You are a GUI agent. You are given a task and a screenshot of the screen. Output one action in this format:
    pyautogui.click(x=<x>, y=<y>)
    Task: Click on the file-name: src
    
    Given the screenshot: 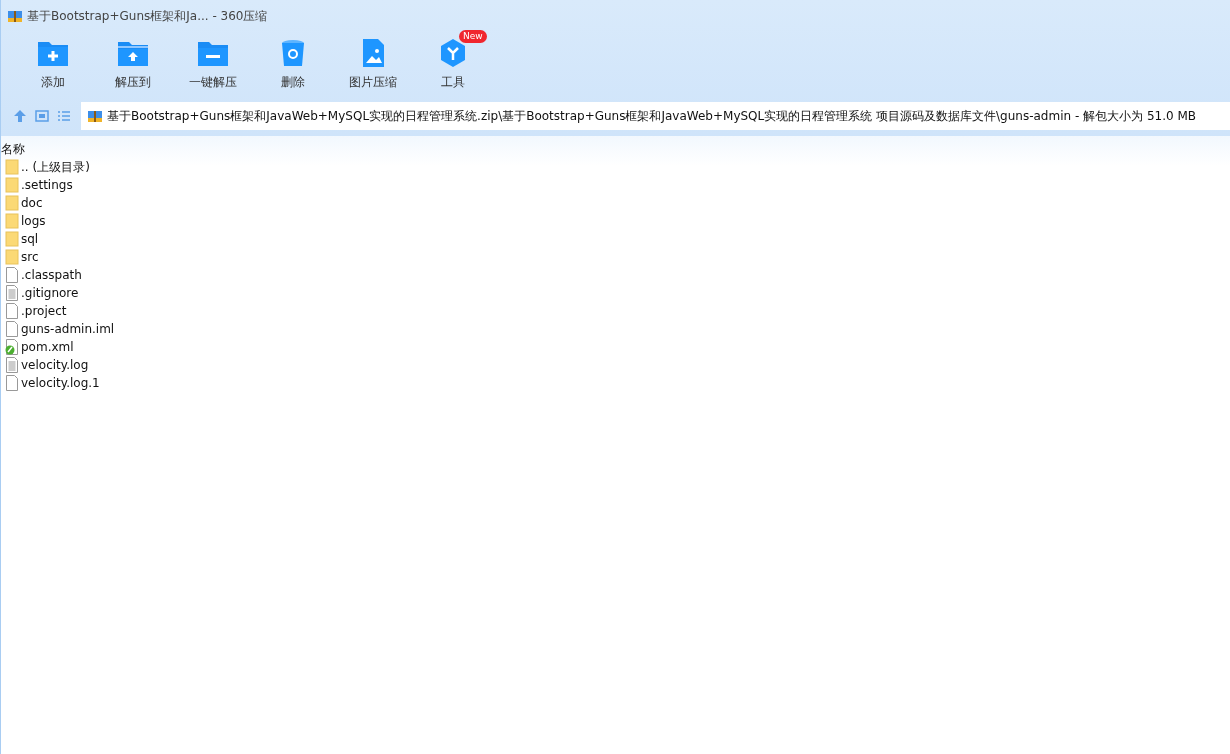 What is the action you would take?
    pyautogui.click(x=30, y=257)
    